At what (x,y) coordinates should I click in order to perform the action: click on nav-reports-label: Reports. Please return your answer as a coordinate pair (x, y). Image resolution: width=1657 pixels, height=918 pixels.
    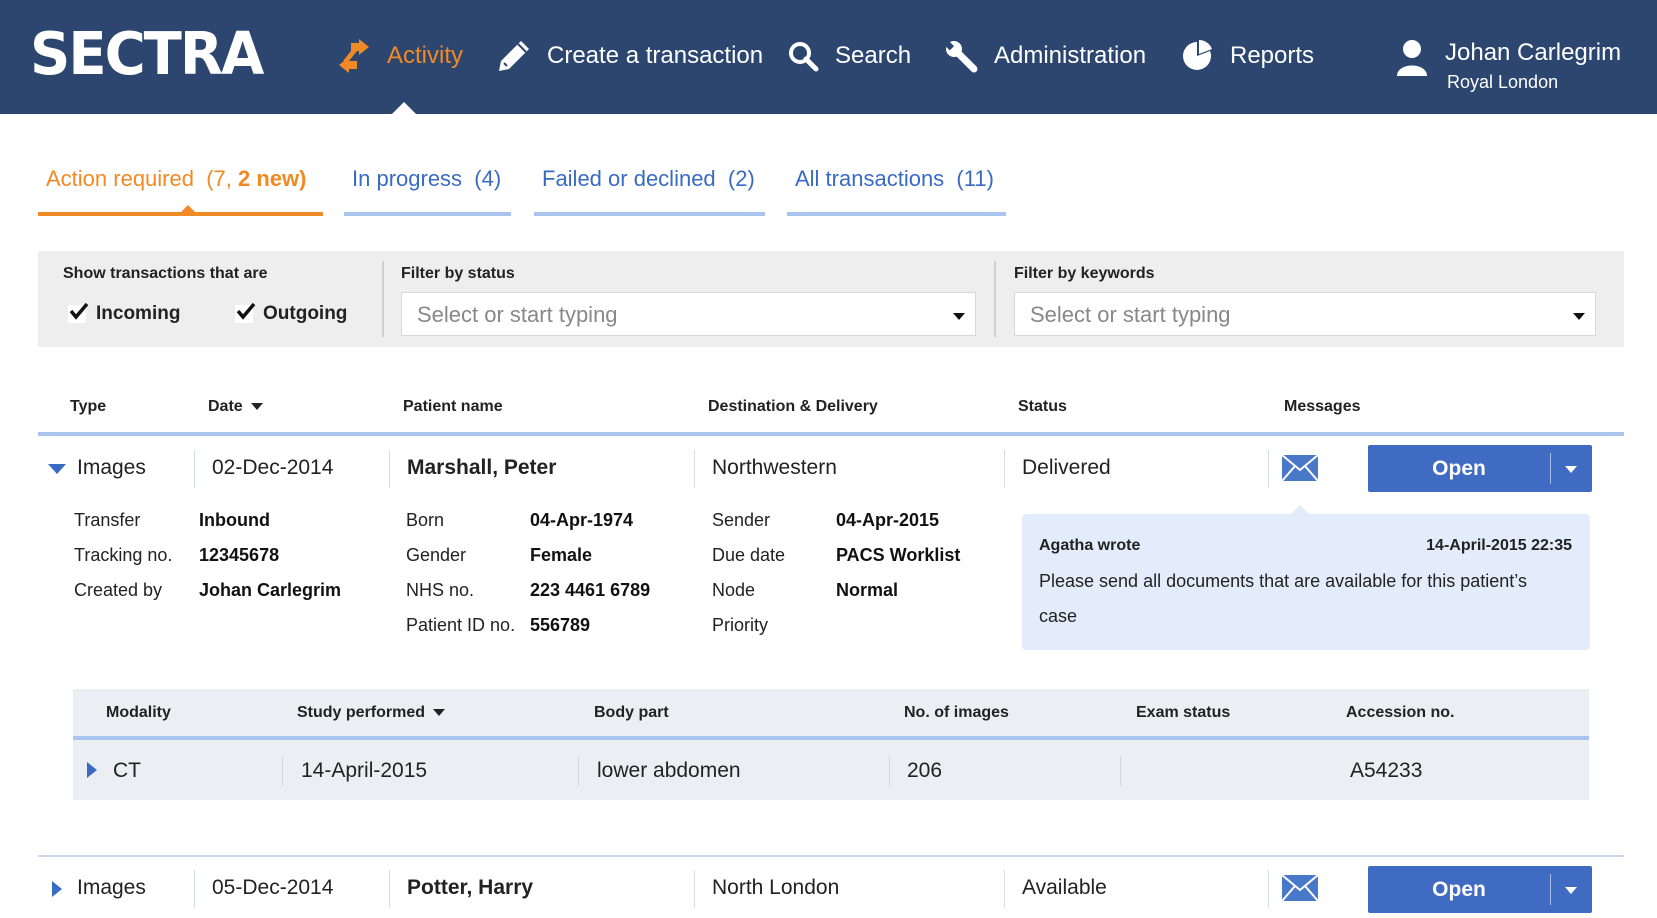
    Looking at the image, I should click on (1272, 55).